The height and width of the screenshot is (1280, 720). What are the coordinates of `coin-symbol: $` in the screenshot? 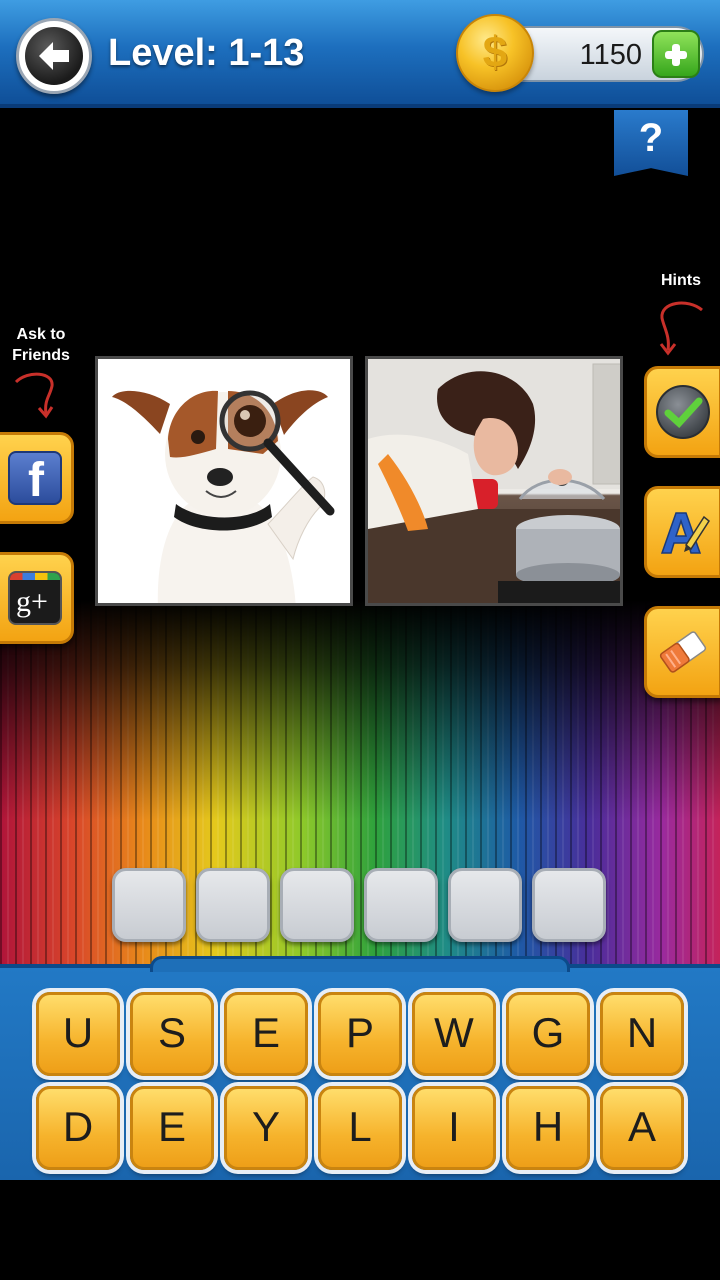 It's located at (495, 52).